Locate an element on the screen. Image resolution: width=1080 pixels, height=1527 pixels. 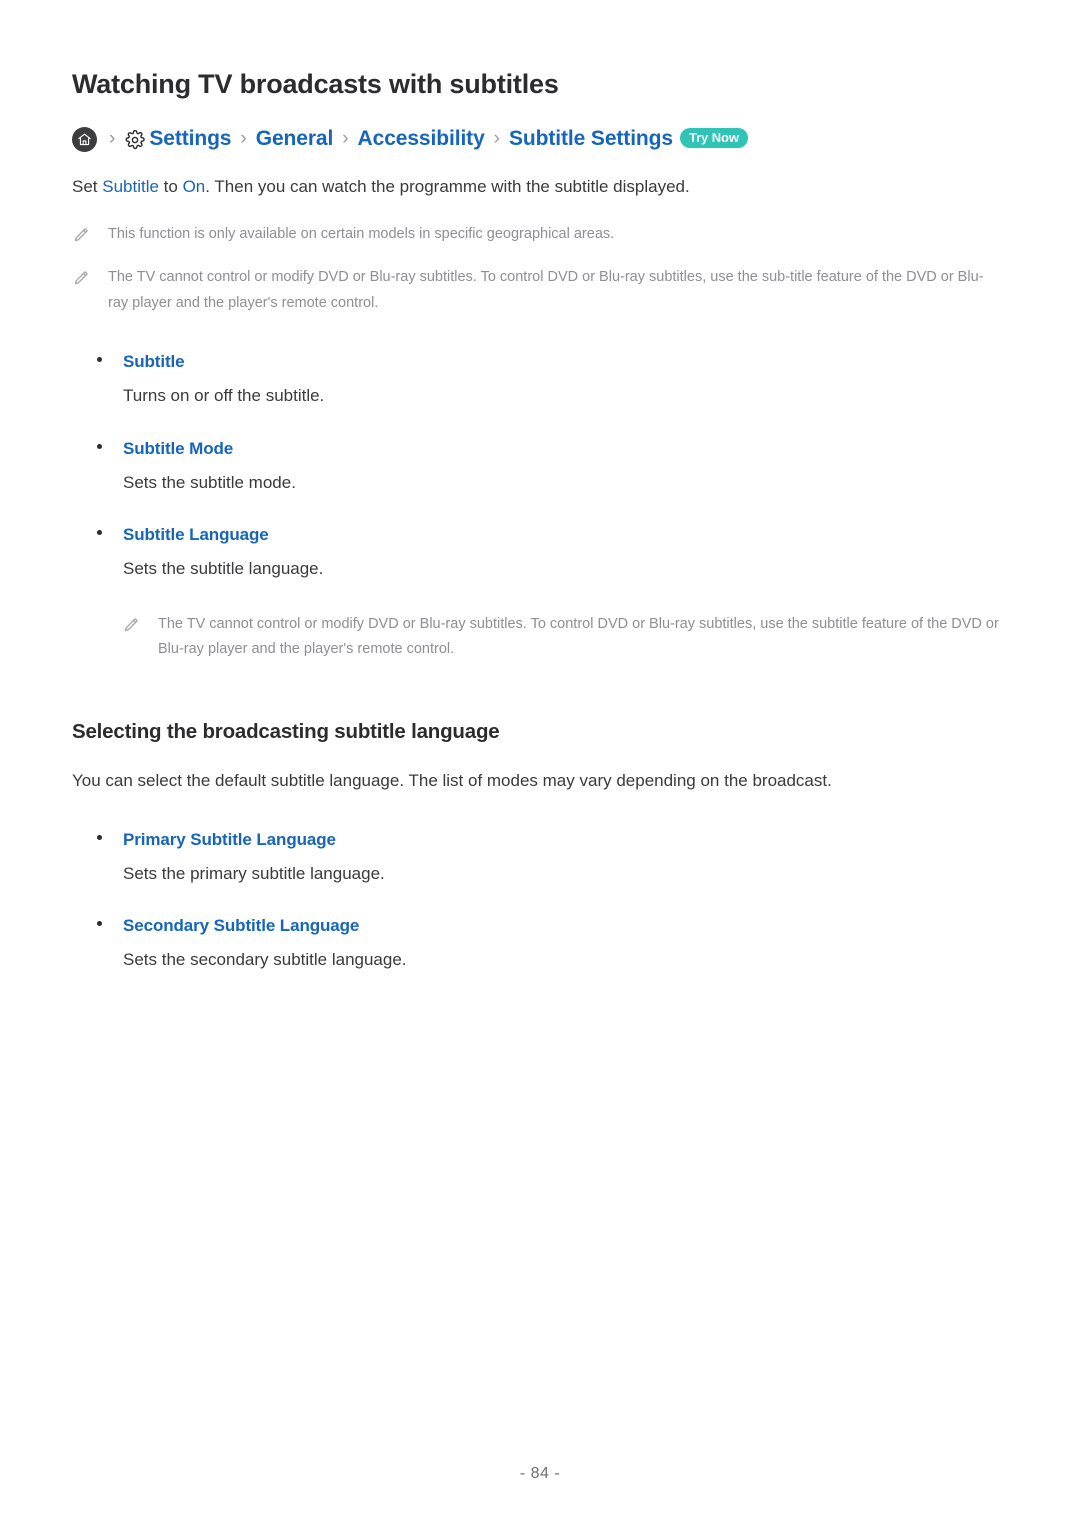
list-item-header: Subtitle Language is located at coordinates (540, 535).